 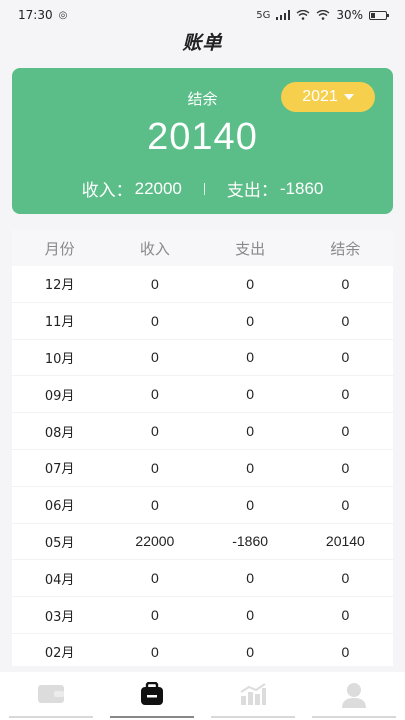 What do you see at coordinates (348, 97) in the screenshot?
I see `caret-down-icon` at bounding box center [348, 97].